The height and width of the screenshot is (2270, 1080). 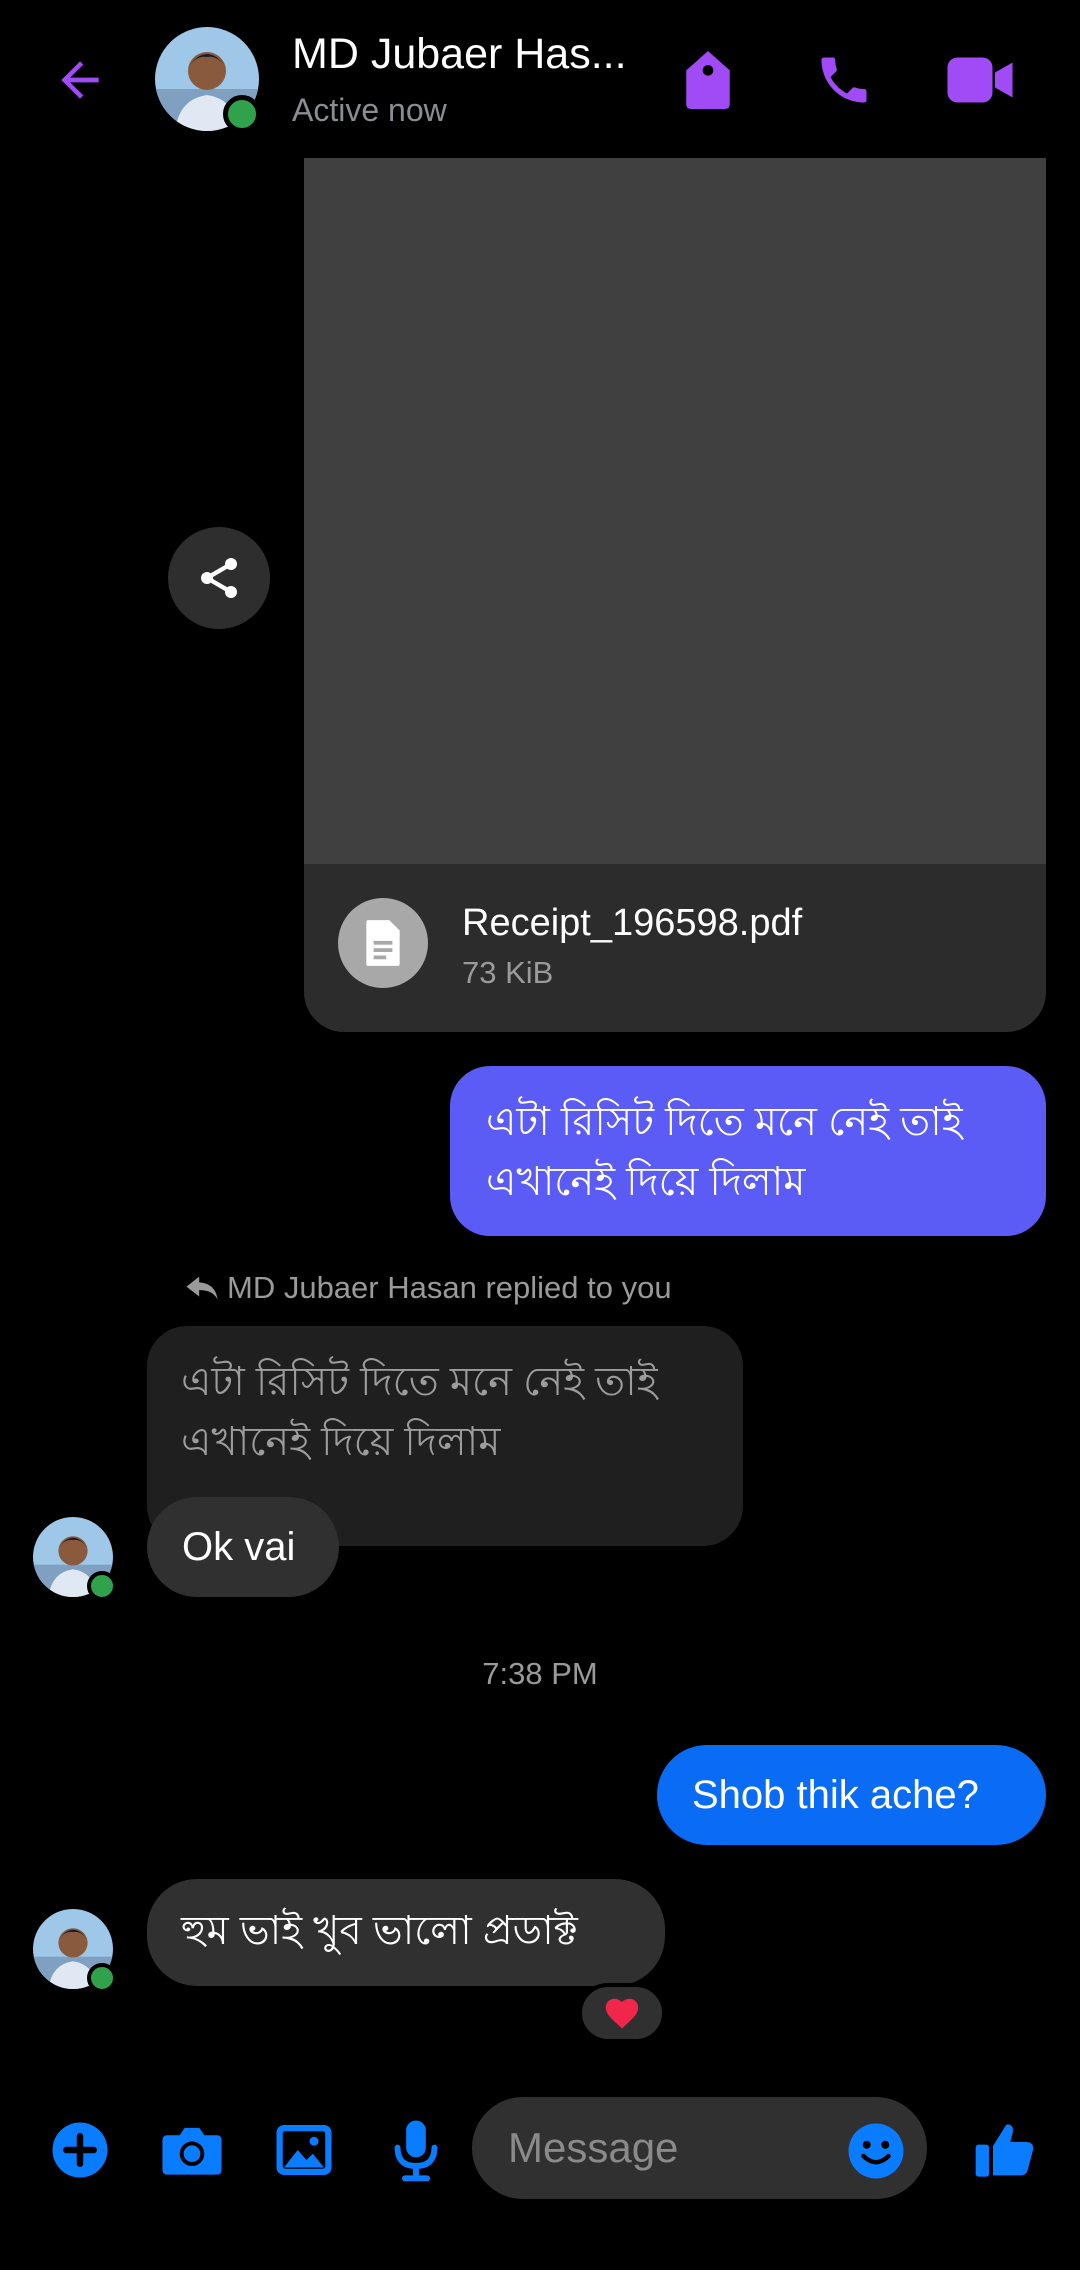 I want to click on heart-icon, so click(x=622, y=2013).